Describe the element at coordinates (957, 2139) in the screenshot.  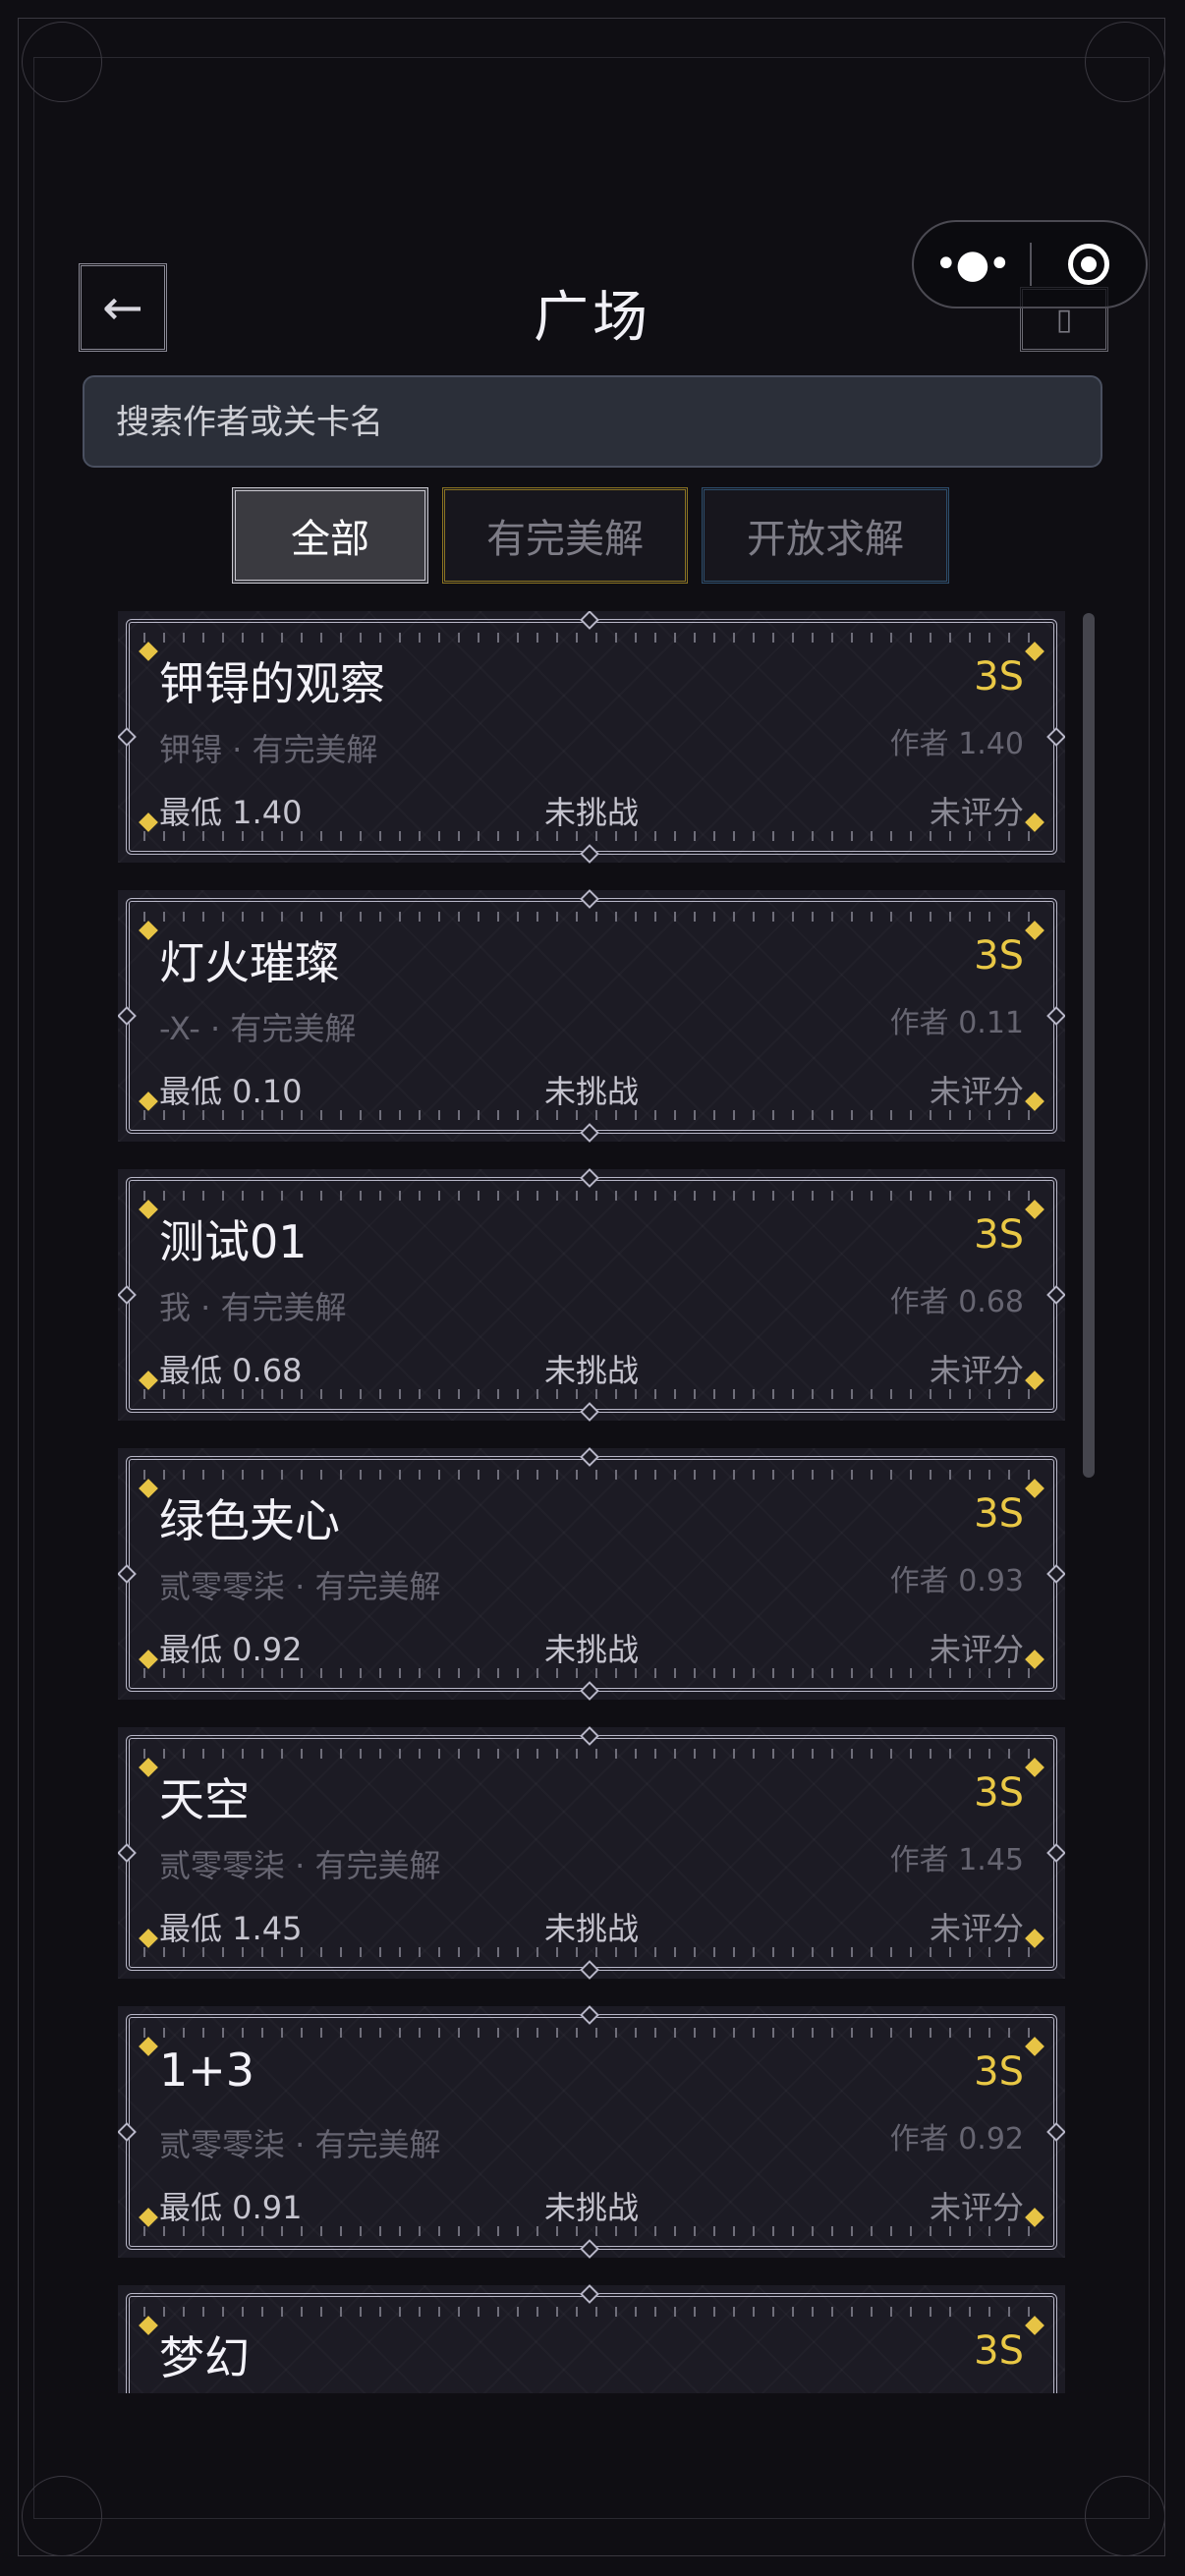
I see `author-score: 作者 0.92` at that location.